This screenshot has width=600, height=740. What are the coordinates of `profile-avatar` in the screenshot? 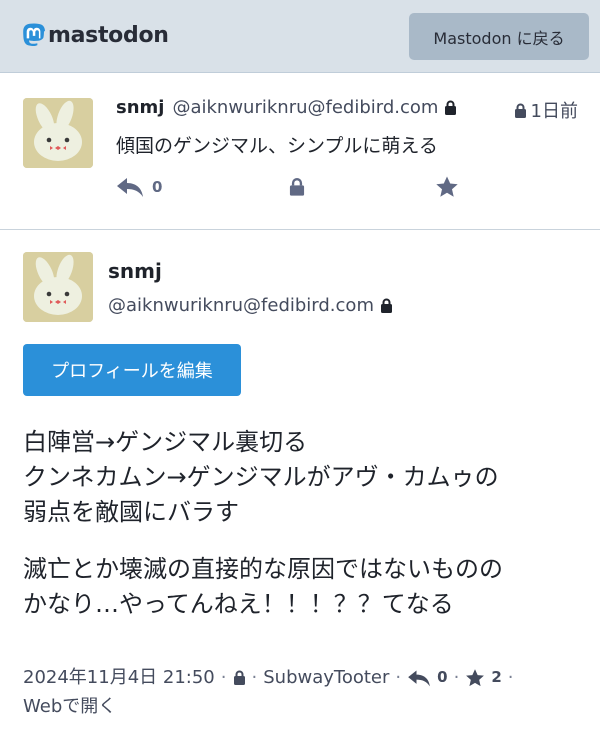 It's located at (58, 287).